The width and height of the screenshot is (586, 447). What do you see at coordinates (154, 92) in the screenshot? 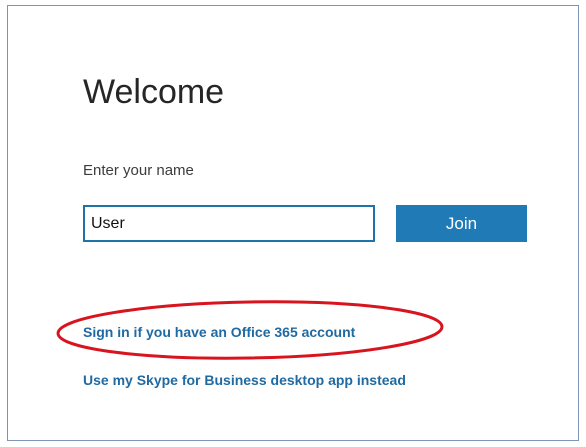
I see `page-title: Welcome` at bounding box center [154, 92].